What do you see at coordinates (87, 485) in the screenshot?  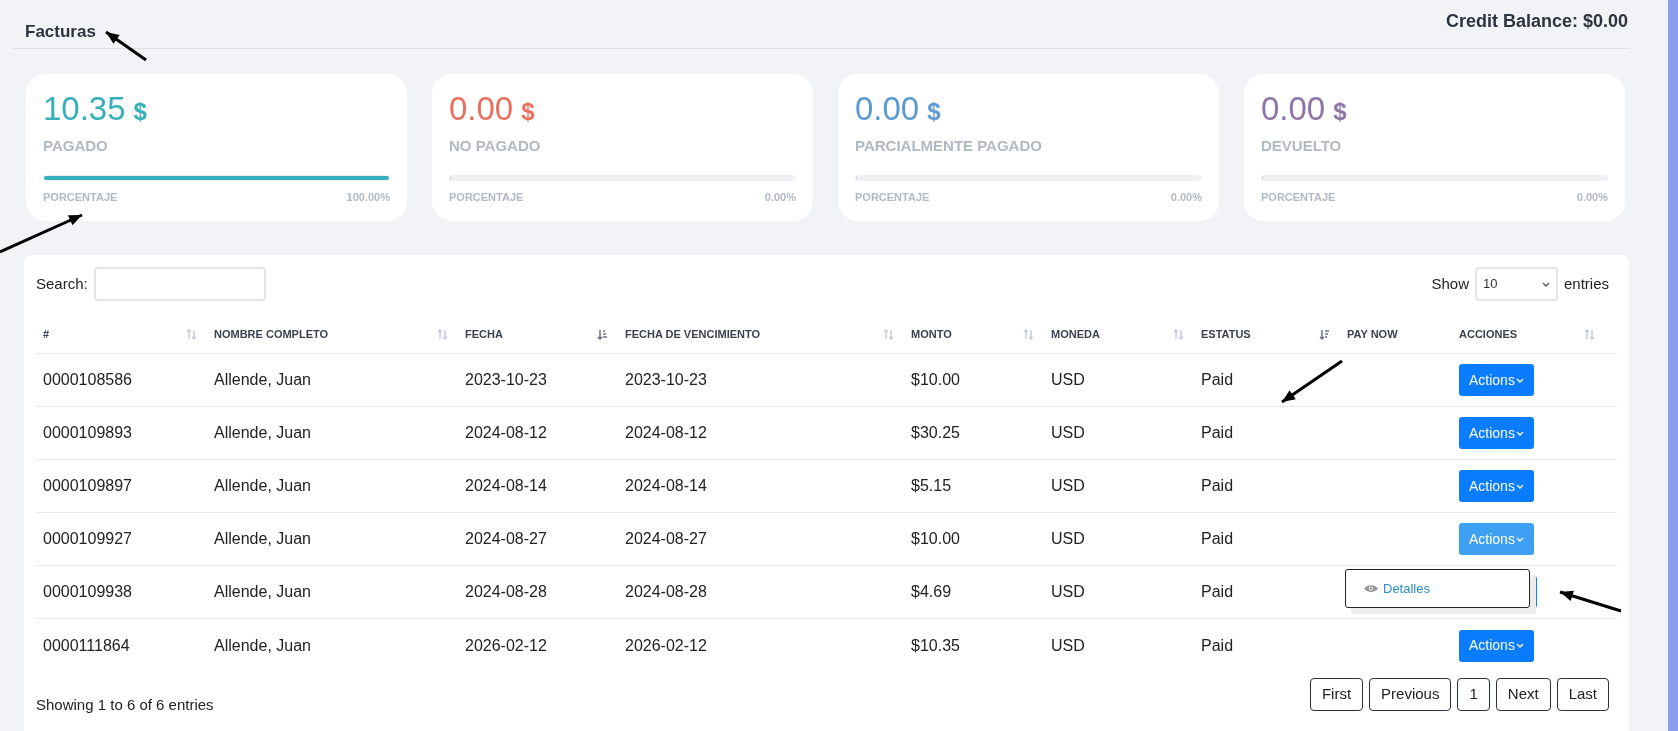 I see `table-cell: 0000109897` at bounding box center [87, 485].